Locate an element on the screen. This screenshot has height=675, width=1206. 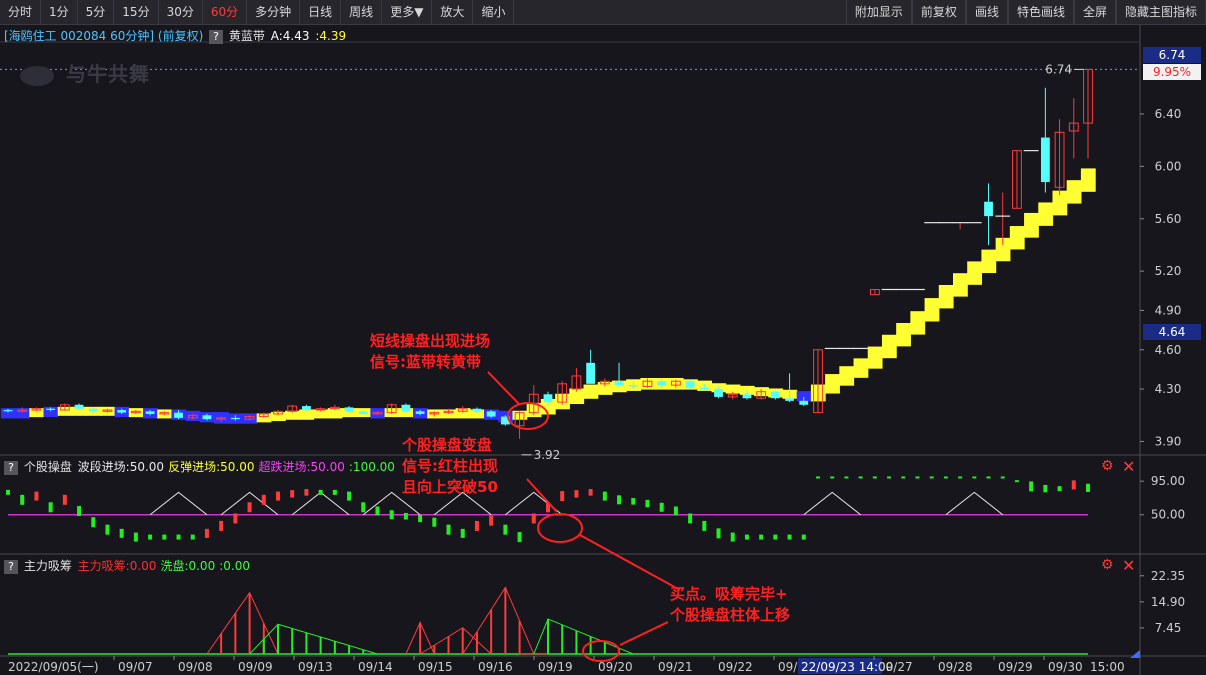
panel2-y-tick-label: 95.00 is located at coordinates (1168, 481).